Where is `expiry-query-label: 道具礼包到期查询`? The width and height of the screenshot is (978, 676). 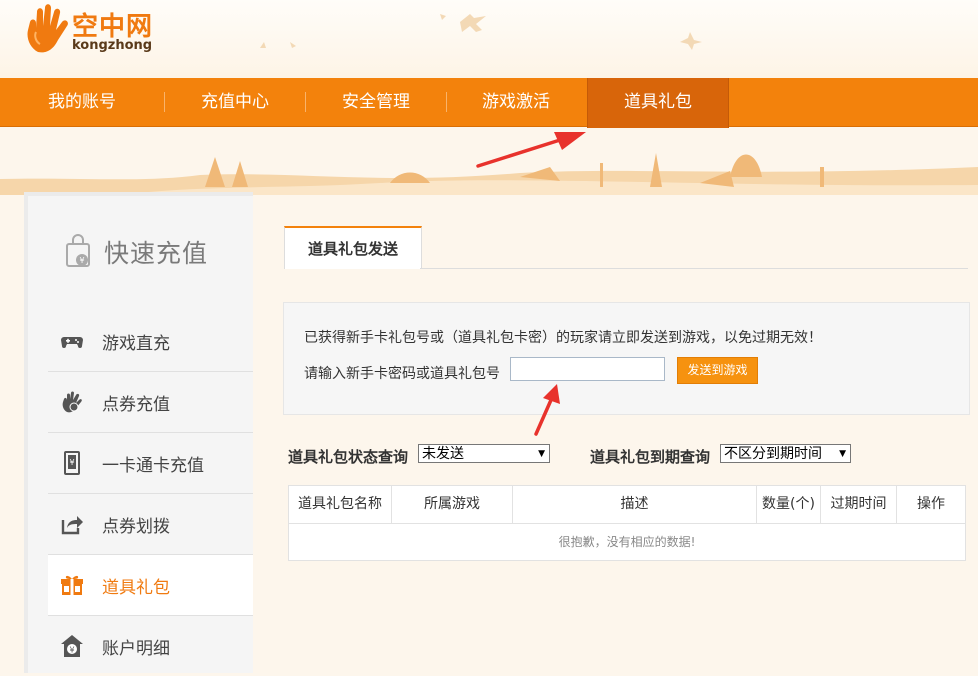
expiry-query-label: 道具礼包到期查询 is located at coordinates (650, 457).